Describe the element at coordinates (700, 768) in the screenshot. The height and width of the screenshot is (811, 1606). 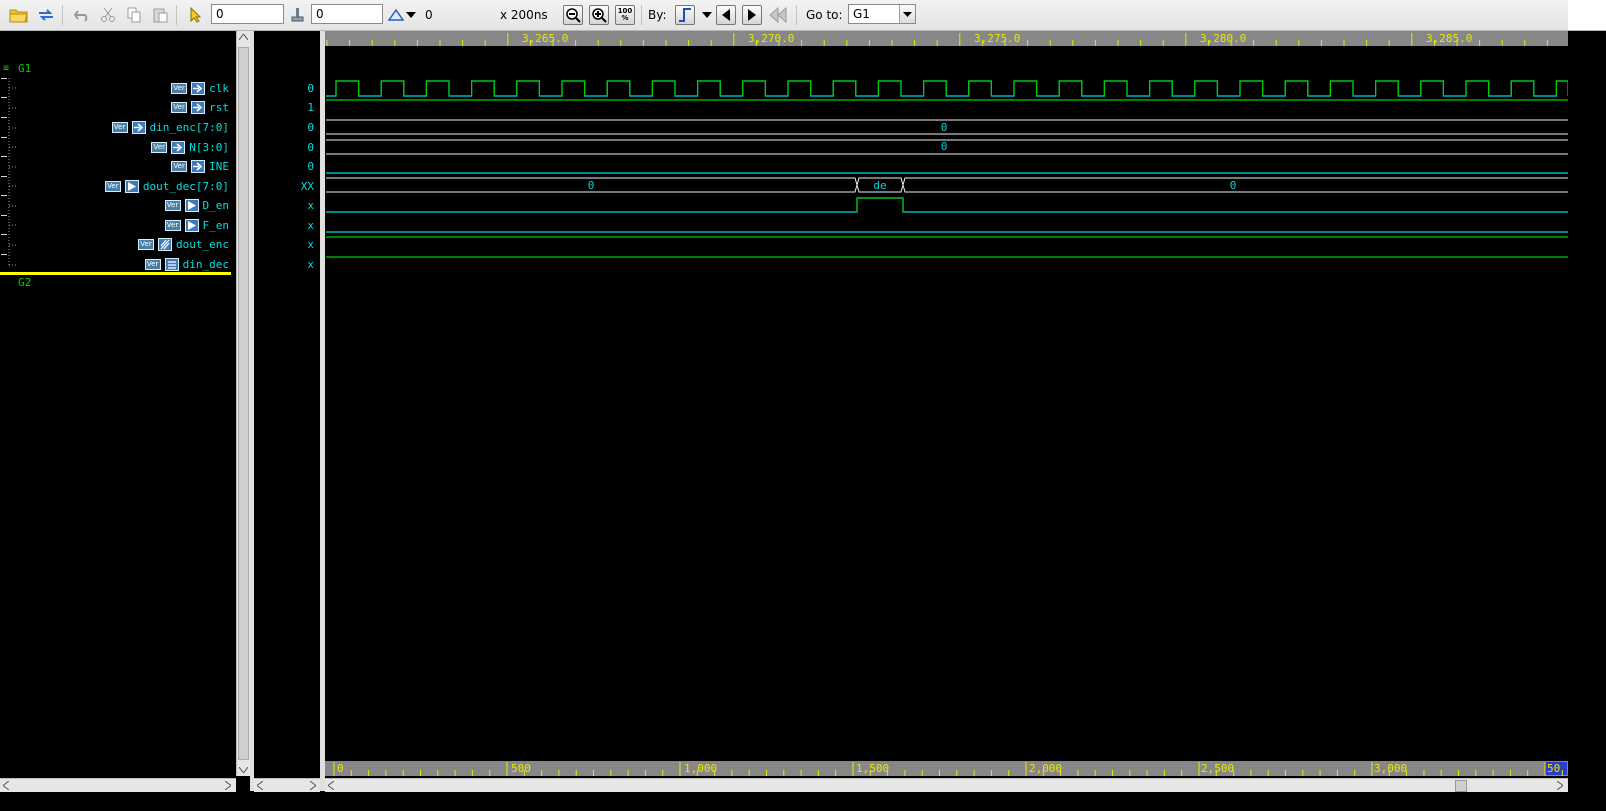
I see `ruler-label: 1,000` at that location.